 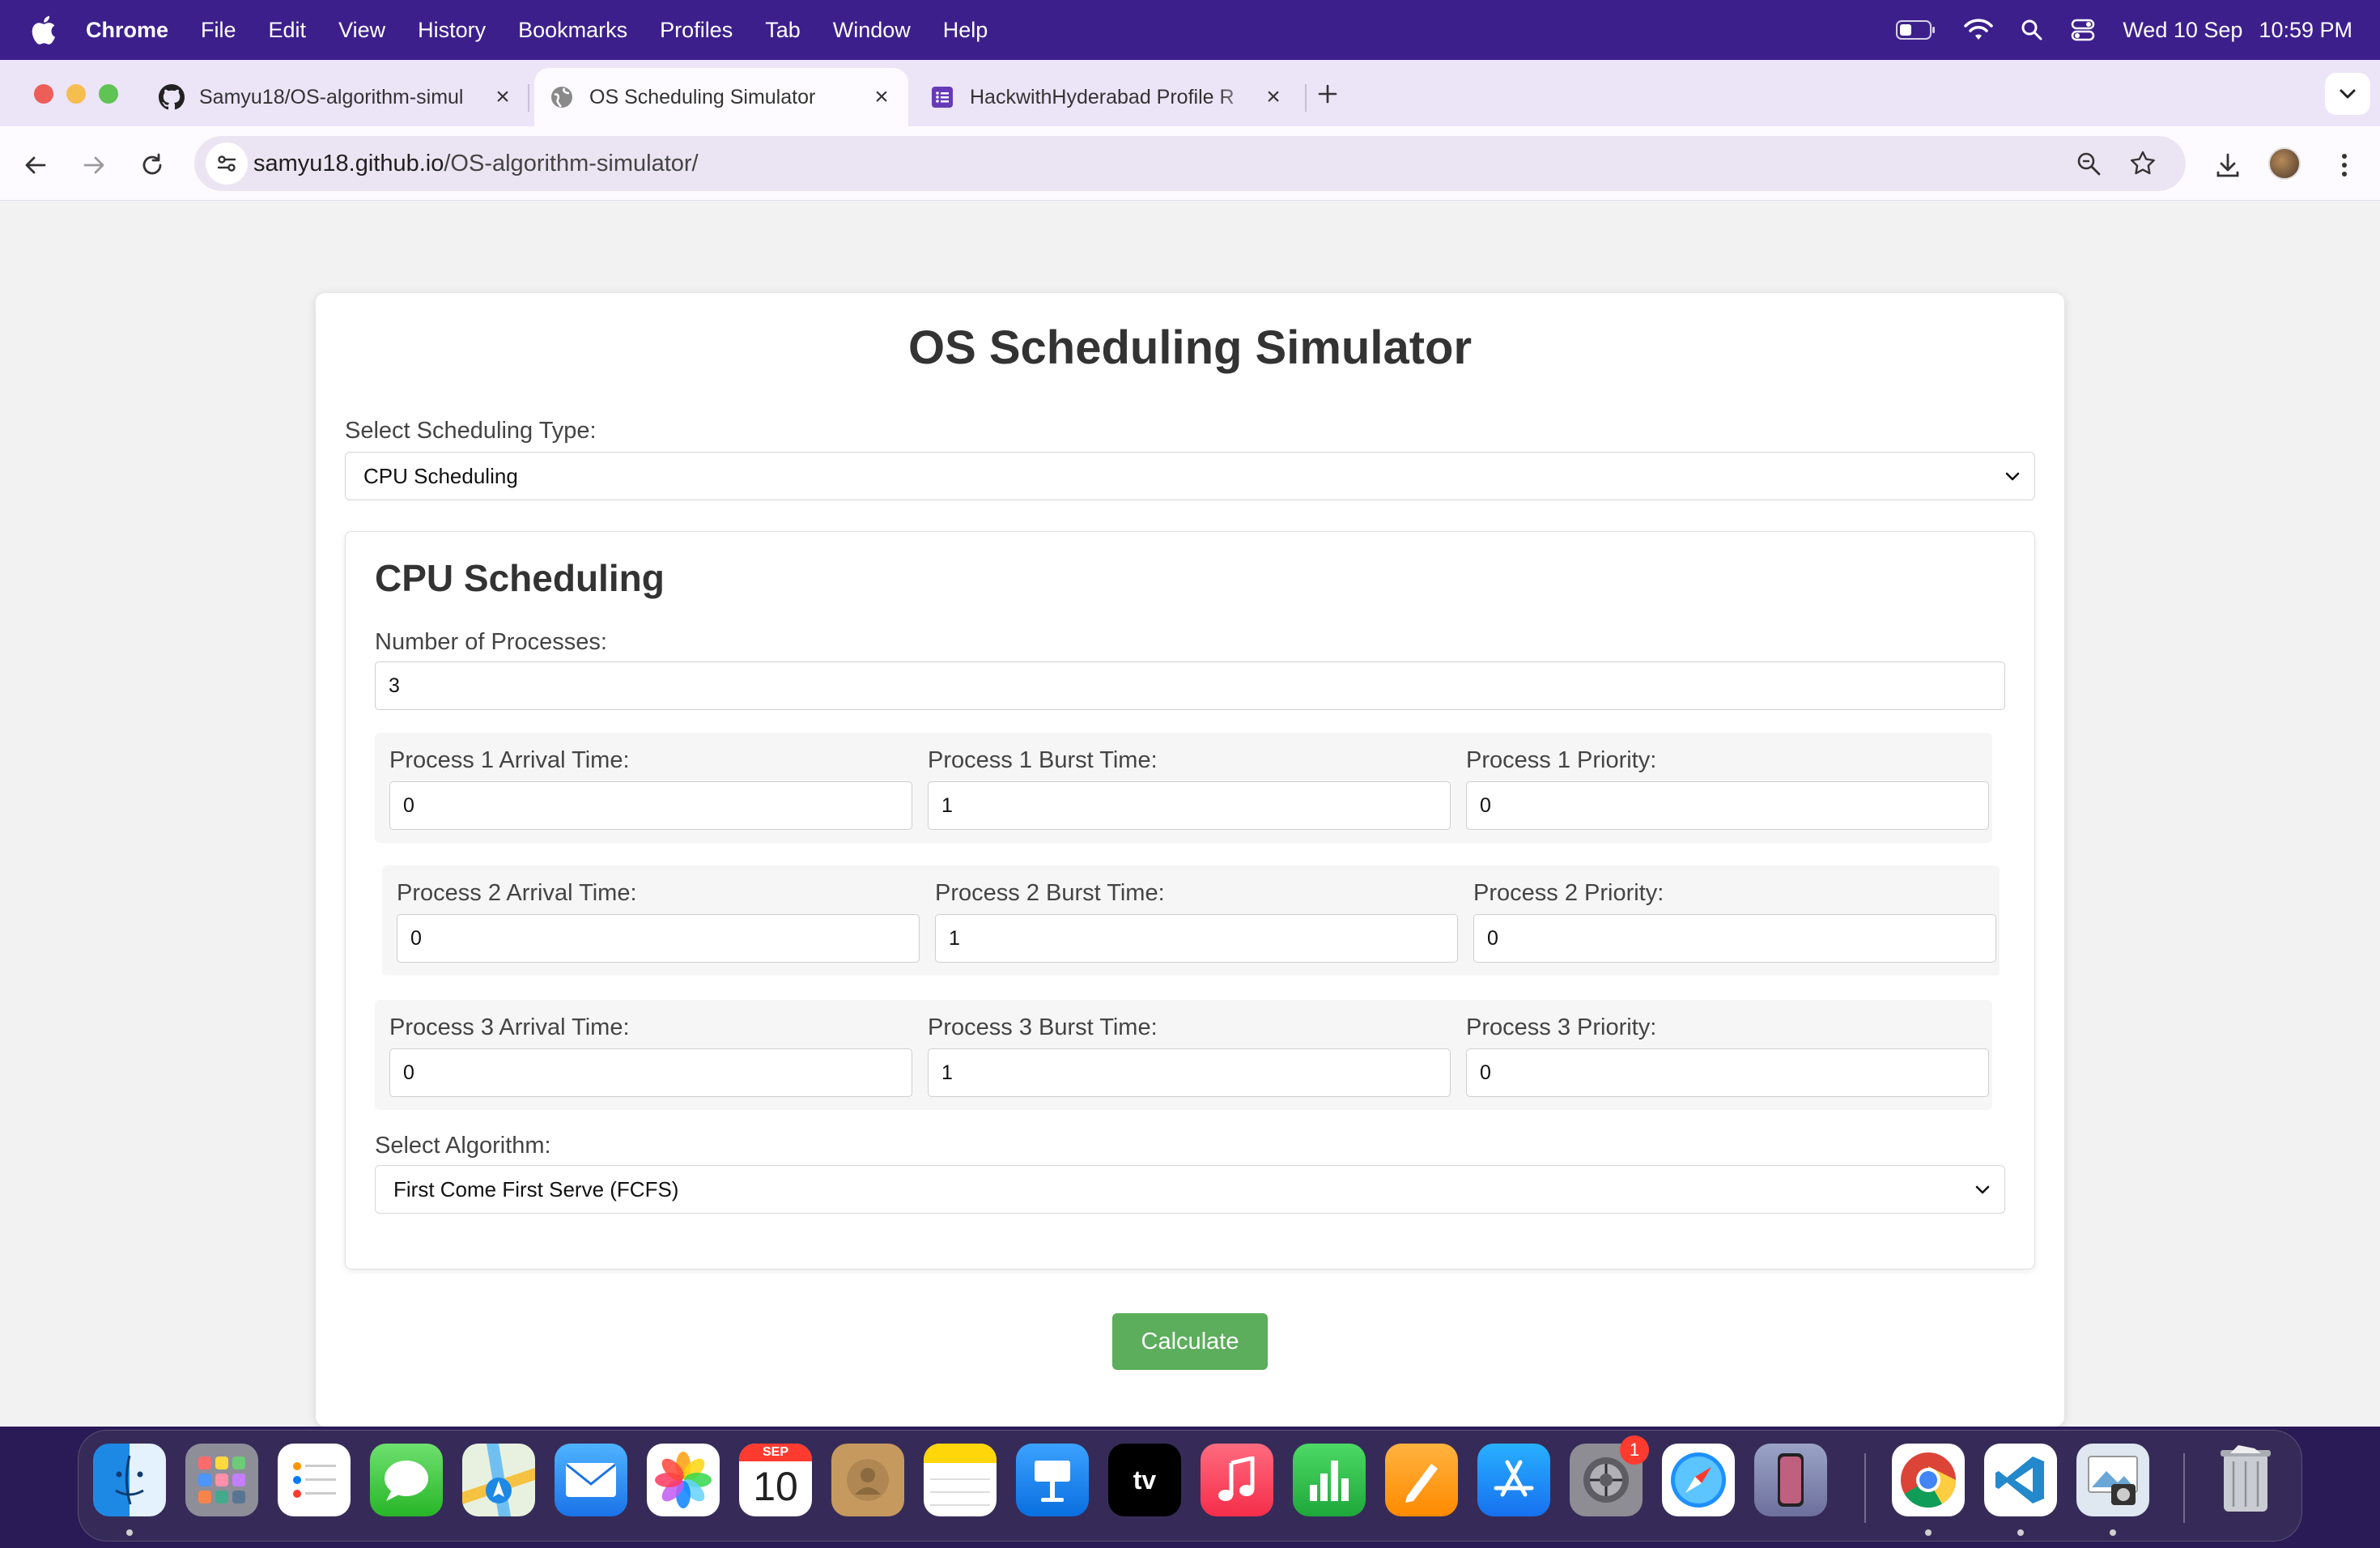 I want to click on menu-window: Window, so click(x=872, y=31).